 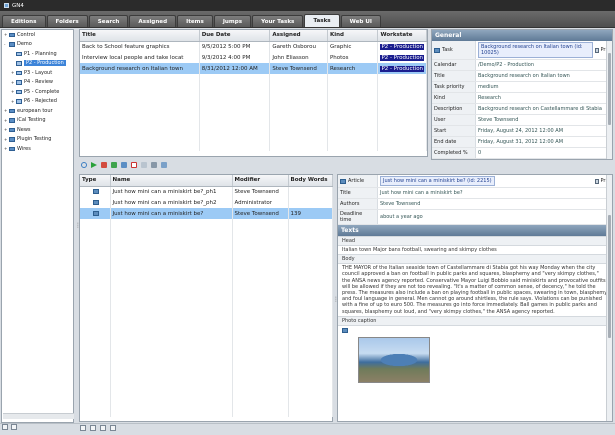 I want to click on tree-item: + P5 - Complete, so click(x=37, y=92).